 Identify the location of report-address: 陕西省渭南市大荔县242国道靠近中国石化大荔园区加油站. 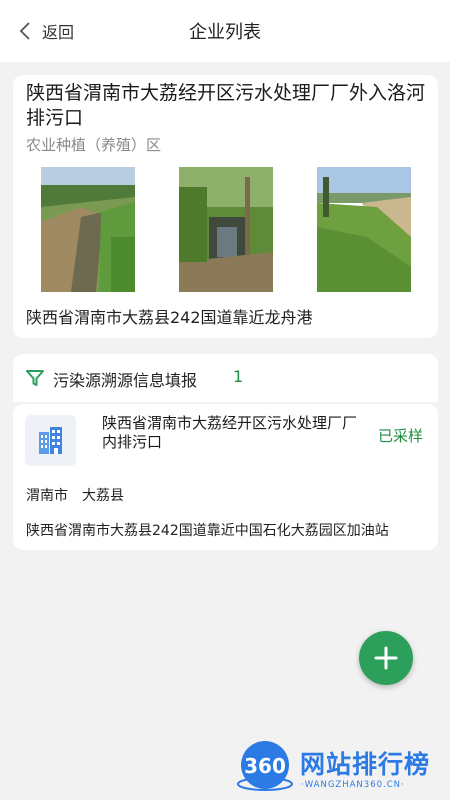
(207, 531).